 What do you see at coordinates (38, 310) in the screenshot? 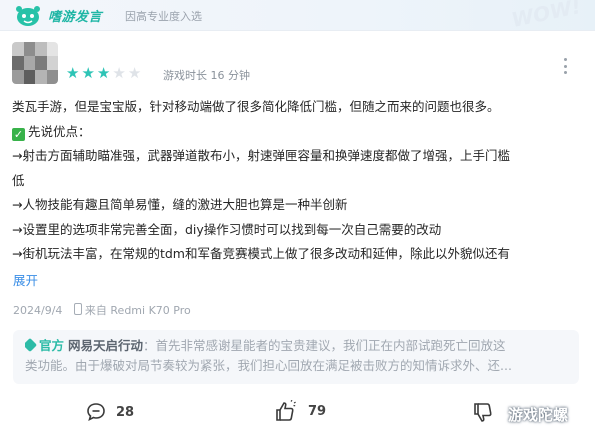
I see `review-date: 2024/9/4` at bounding box center [38, 310].